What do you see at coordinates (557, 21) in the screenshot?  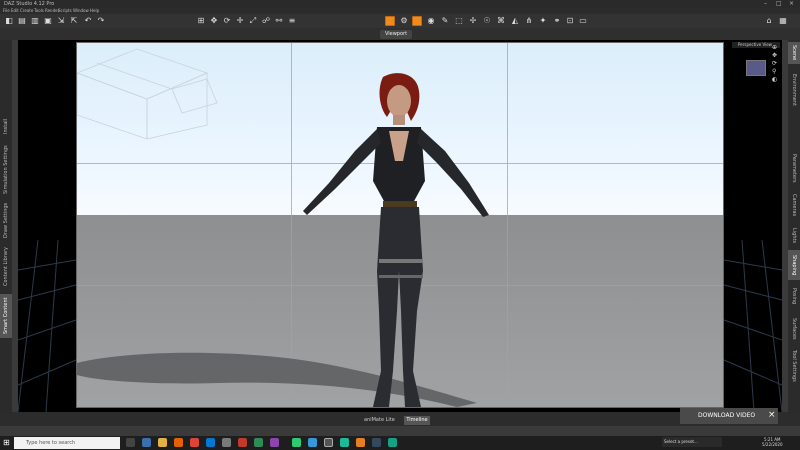 I see `link-icon: ⚭` at bounding box center [557, 21].